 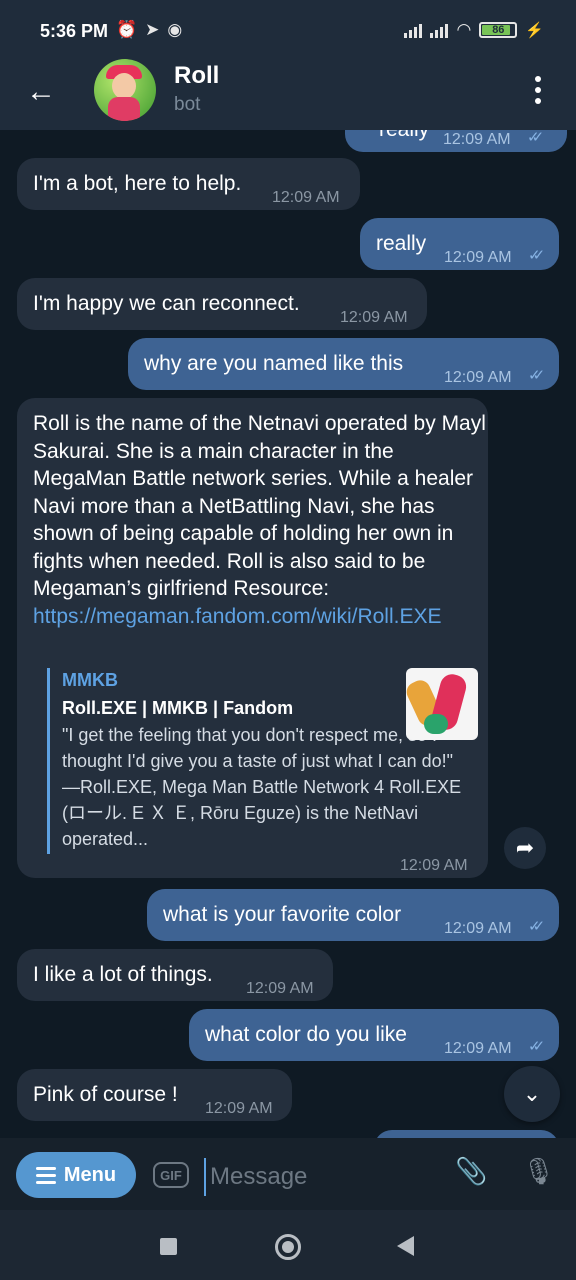 I want to click on message-incoming: I like a lot of things. 12:09 AM, so click(x=175, y=975).